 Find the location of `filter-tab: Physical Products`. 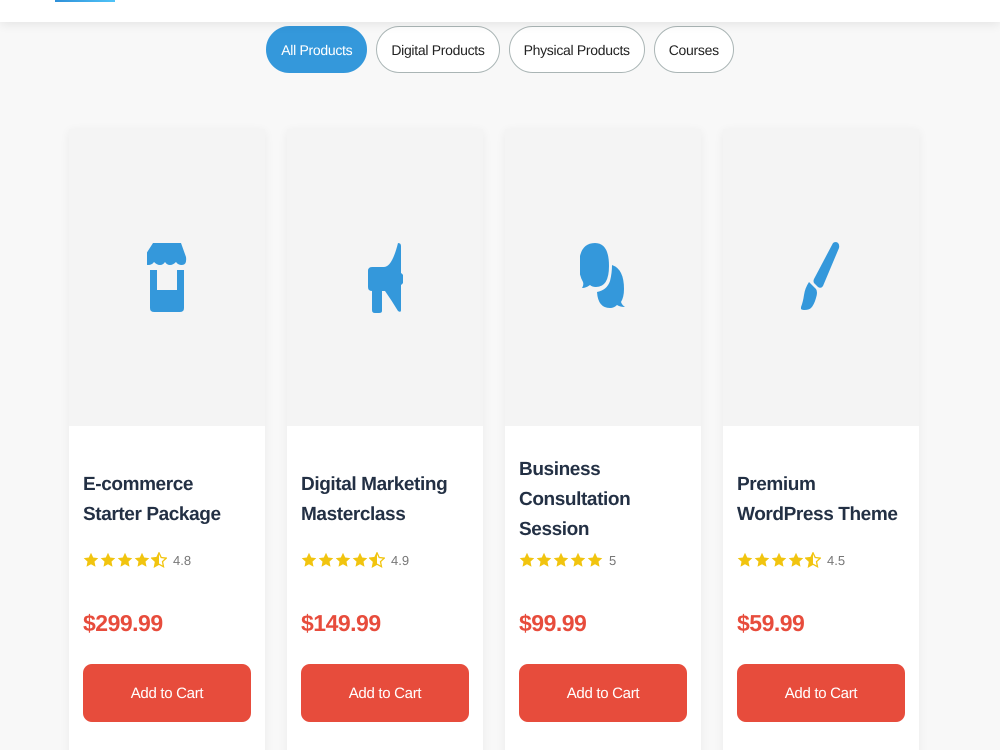

filter-tab: Physical Products is located at coordinates (576, 49).